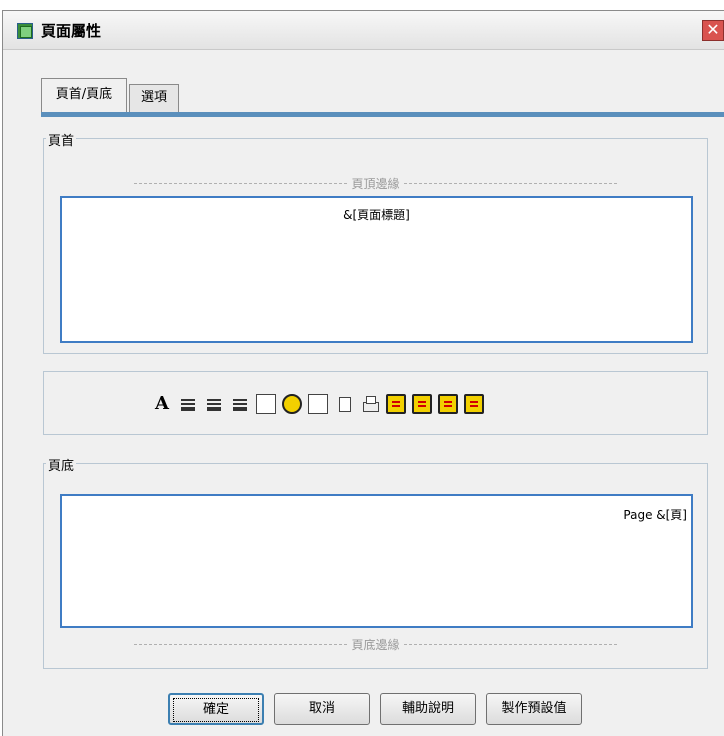 The height and width of the screenshot is (736, 724). I want to click on tab-underline, so click(382, 114).